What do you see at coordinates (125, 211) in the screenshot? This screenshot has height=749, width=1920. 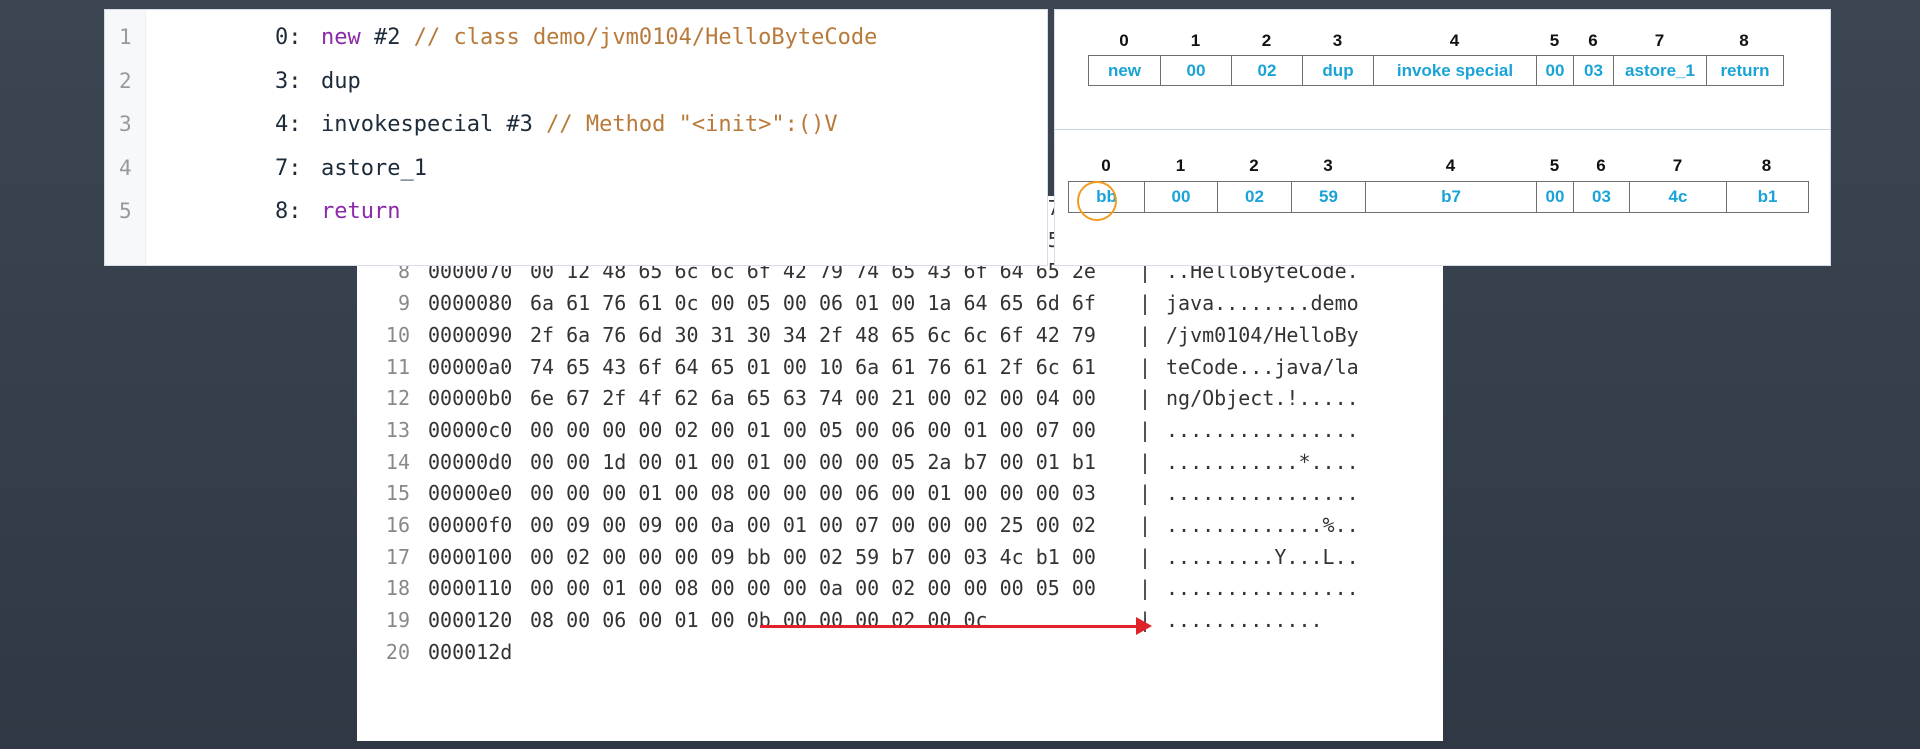 I see `code-line-number: 5` at bounding box center [125, 211].